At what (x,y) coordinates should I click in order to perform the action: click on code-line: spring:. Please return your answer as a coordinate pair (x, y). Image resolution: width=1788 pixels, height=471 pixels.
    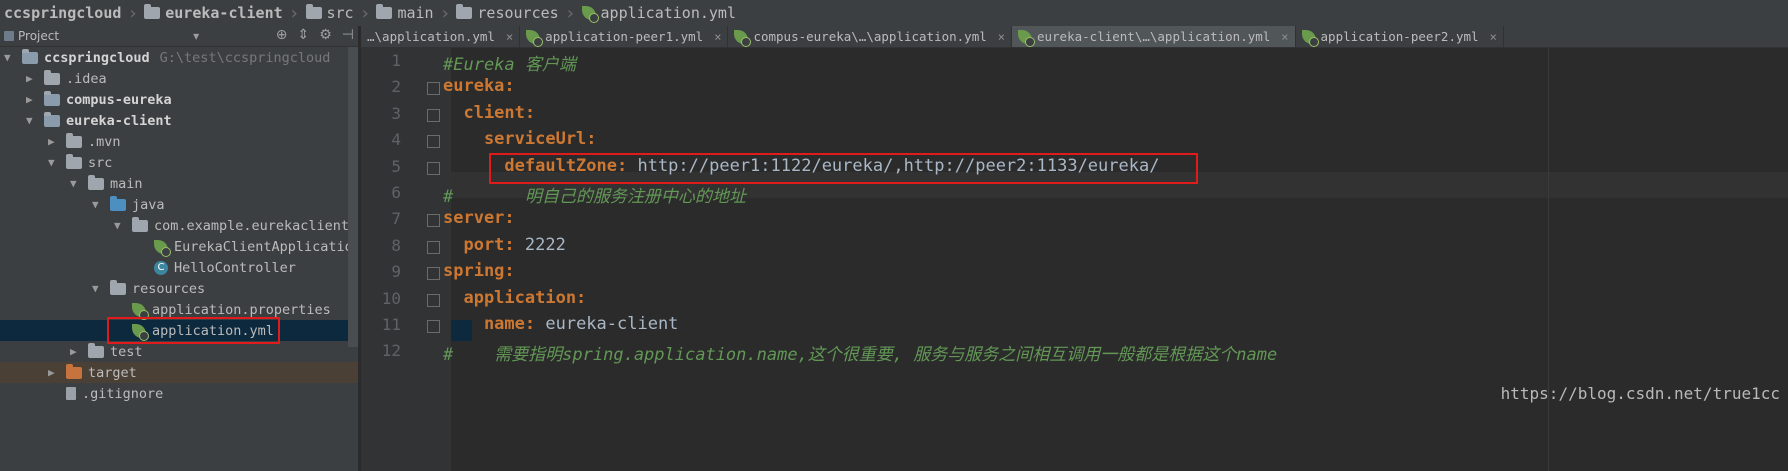
    Looking at the image, I should click on (479, 271).